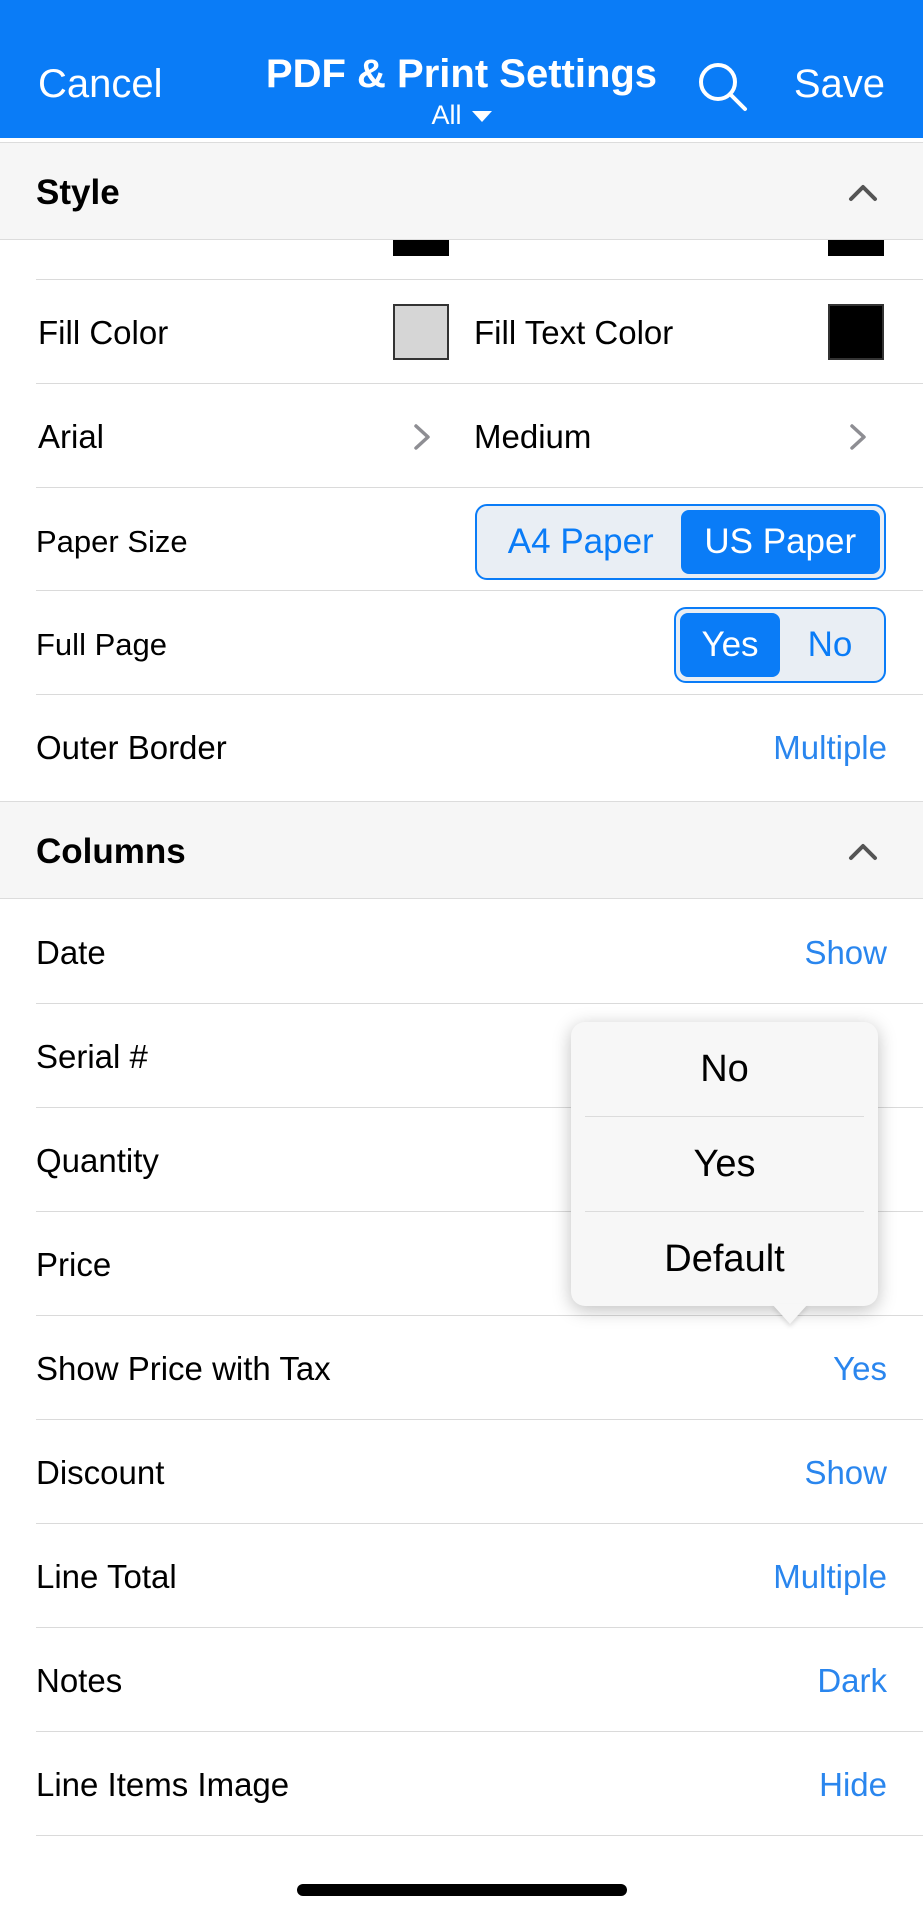 The height and width of the screenshot is (1920, 923). I want to click on column-row-notes: Notes Dark, so click(479, 1680).